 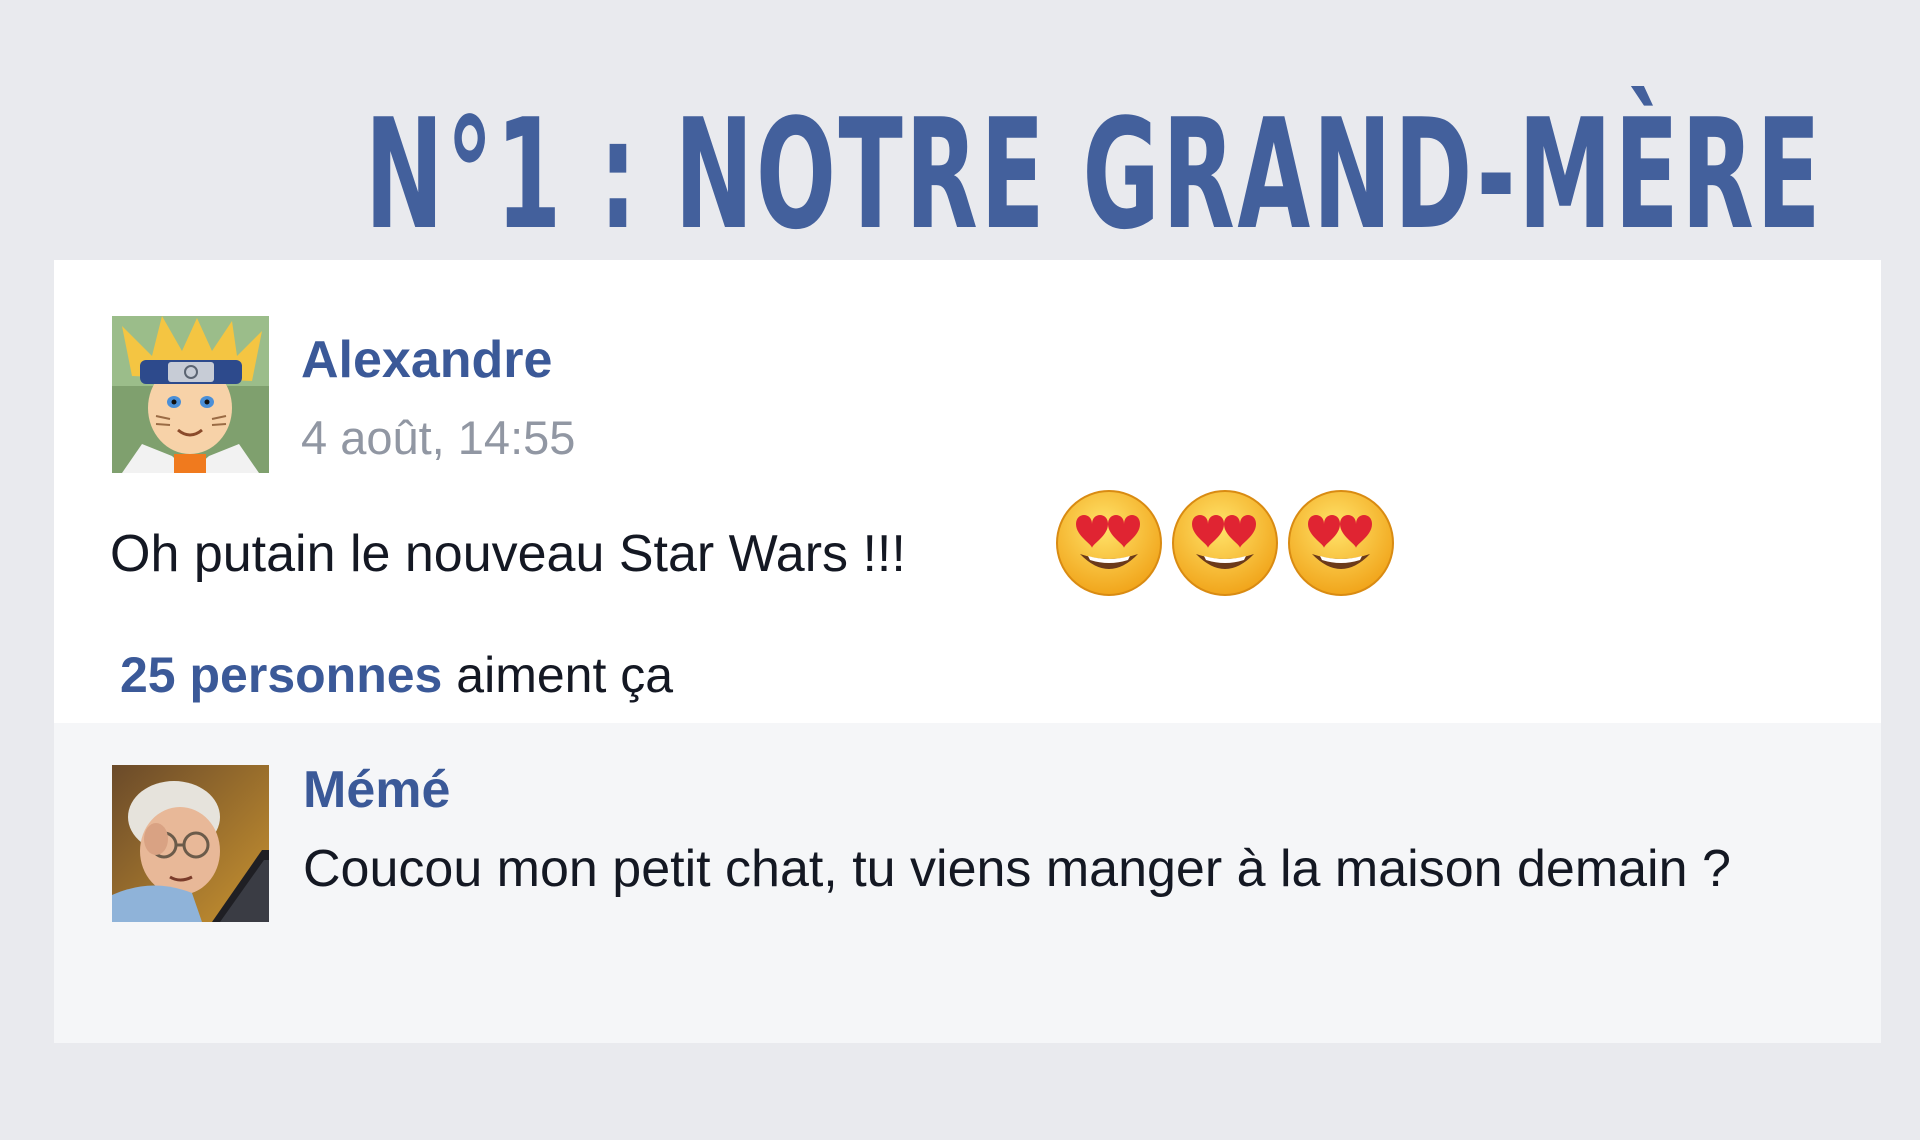 I want to click on likes-suffix: aiment ça, so click(x=565, y=675).